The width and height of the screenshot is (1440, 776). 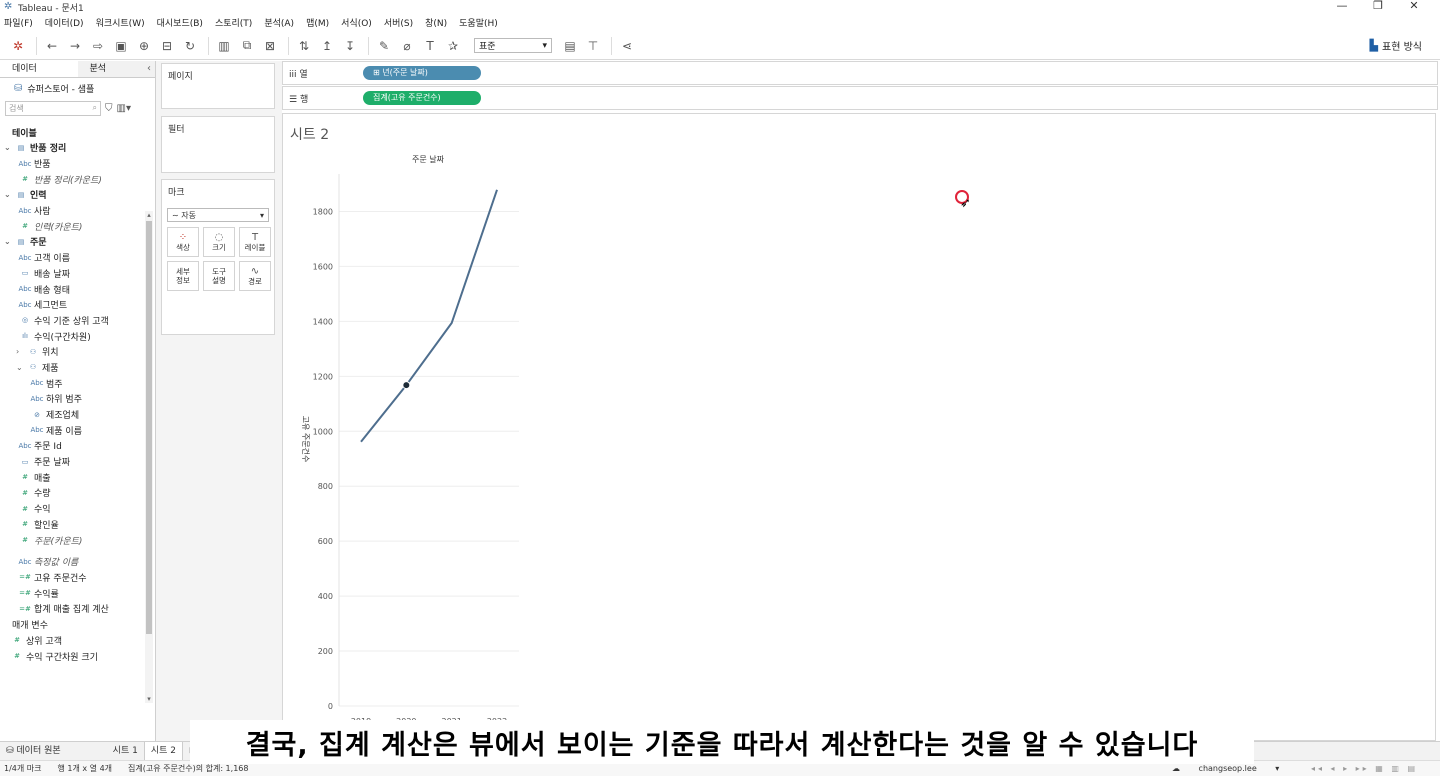 I want to click on field-search-input: 검색 ⌕, so click(x=53, y=108).